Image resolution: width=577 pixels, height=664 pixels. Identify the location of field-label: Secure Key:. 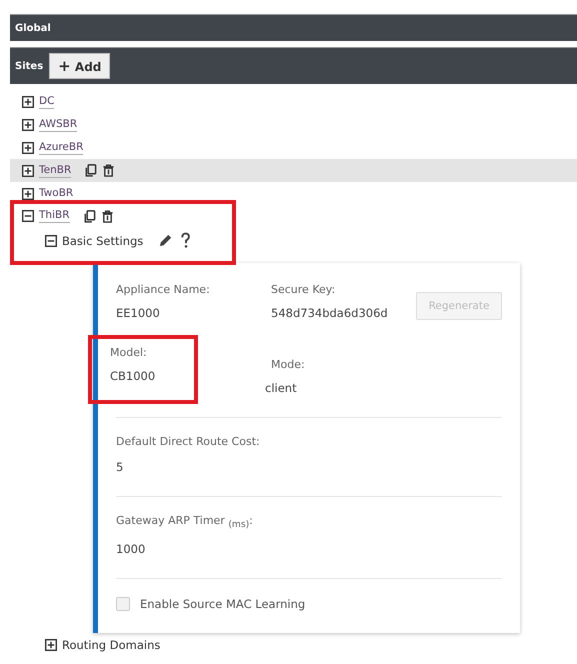
(303, 289).